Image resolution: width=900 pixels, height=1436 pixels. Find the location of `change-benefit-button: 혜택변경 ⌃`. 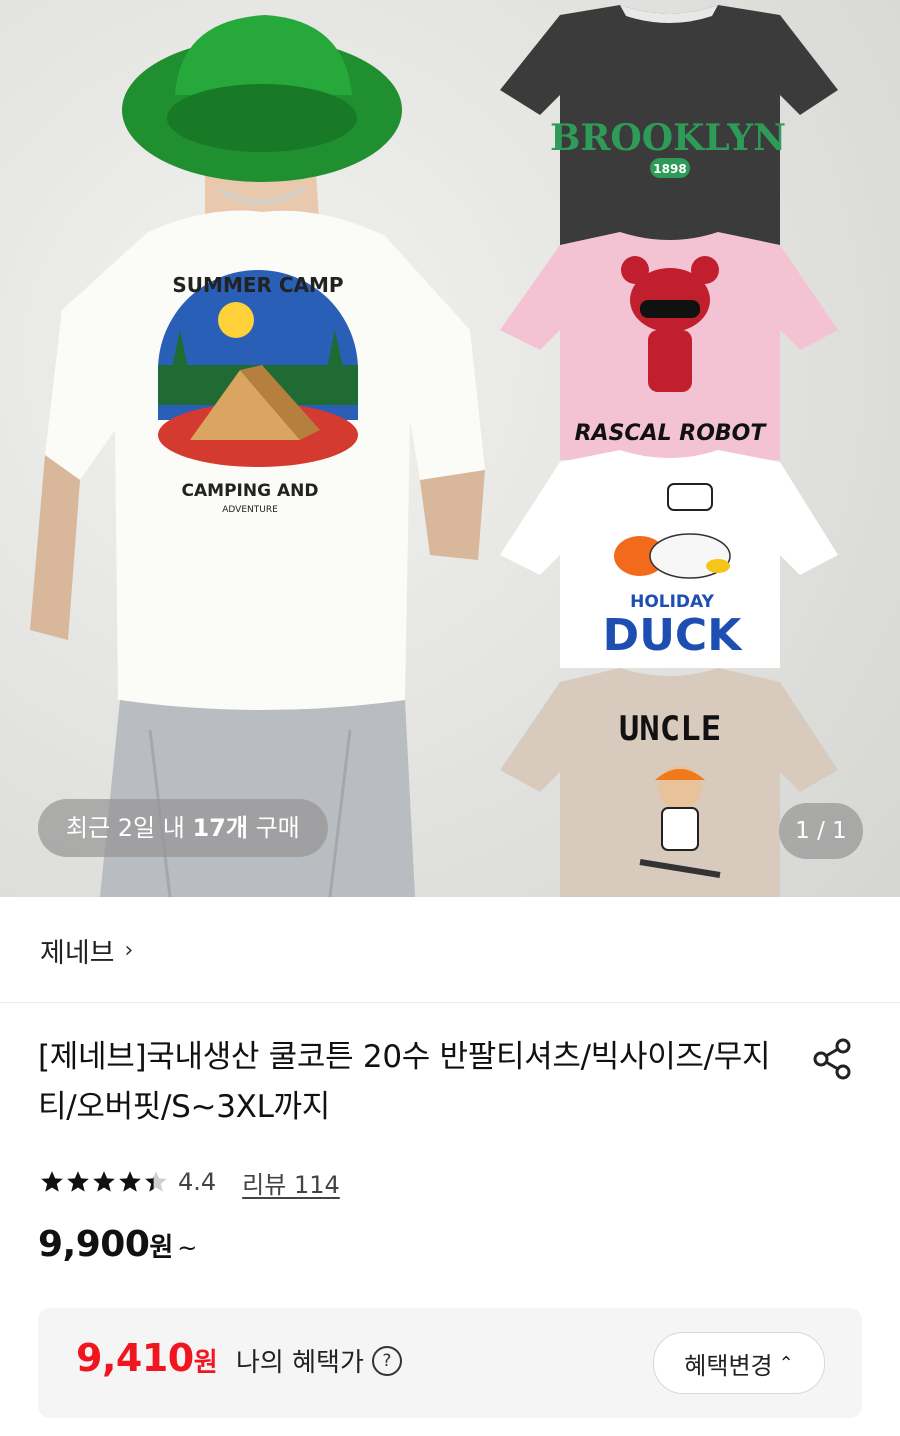

change-benefit-button: 혜택변경 ⌃ is located at coordinates (739, 1363).